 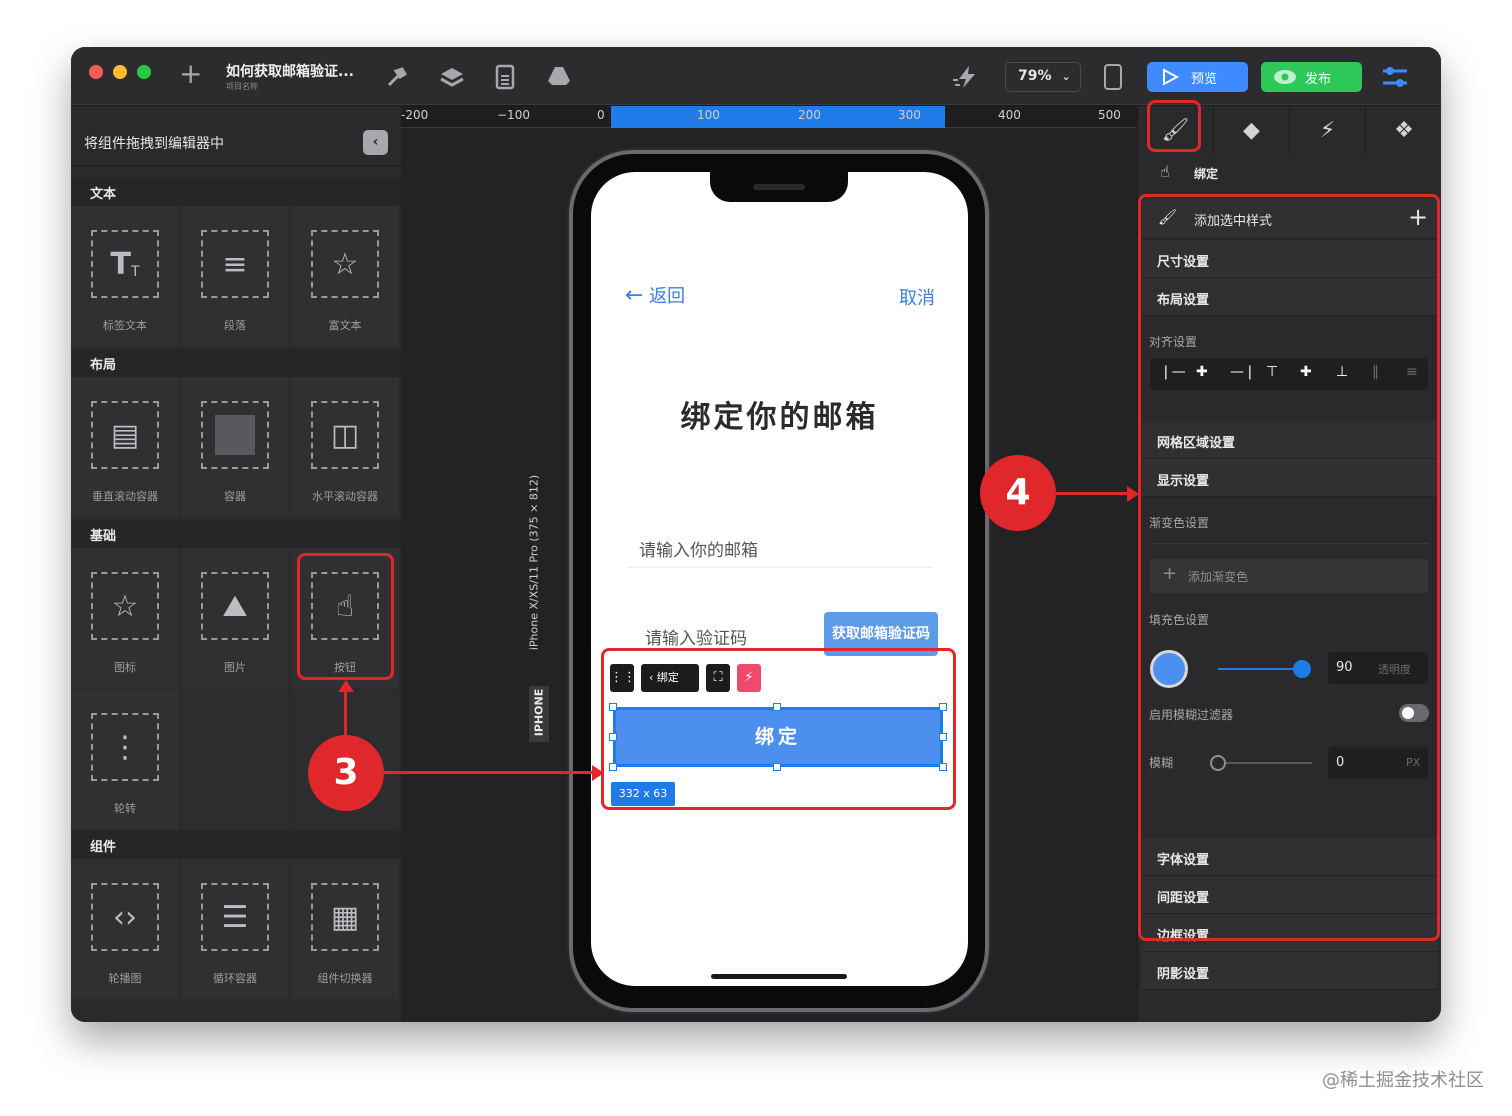 What do you see at coordinates (696, 636) in the screenshot?
I see `code-input: 请输入验证码` at bounding box center [696, 636].